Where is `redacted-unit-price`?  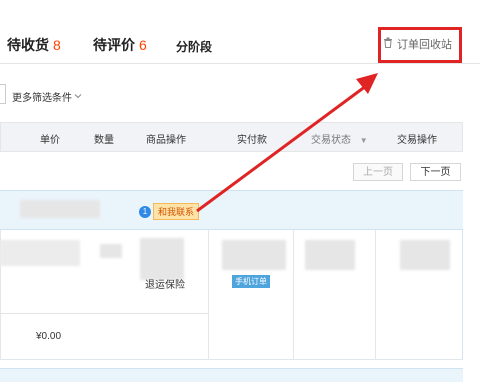
redacted-unit-price is located at coordinates (111, 251).